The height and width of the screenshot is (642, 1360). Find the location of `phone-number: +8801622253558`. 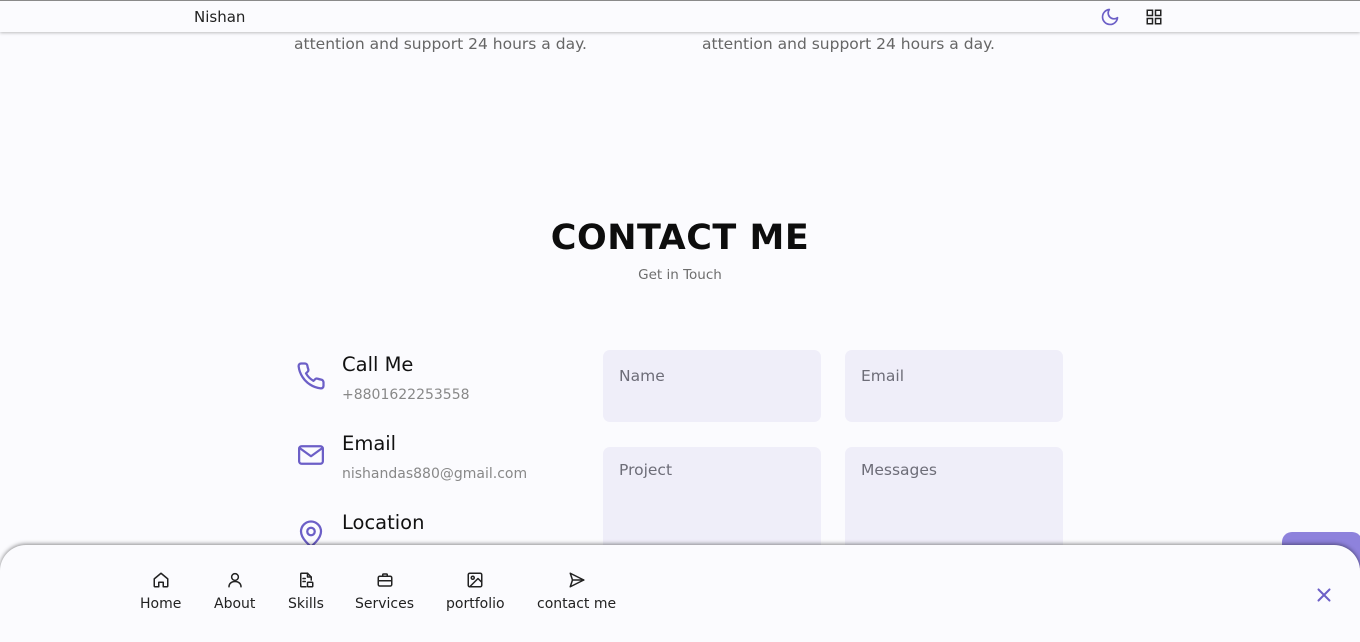

phone-number: +8801622253558 is located at coordinates (406, 395).